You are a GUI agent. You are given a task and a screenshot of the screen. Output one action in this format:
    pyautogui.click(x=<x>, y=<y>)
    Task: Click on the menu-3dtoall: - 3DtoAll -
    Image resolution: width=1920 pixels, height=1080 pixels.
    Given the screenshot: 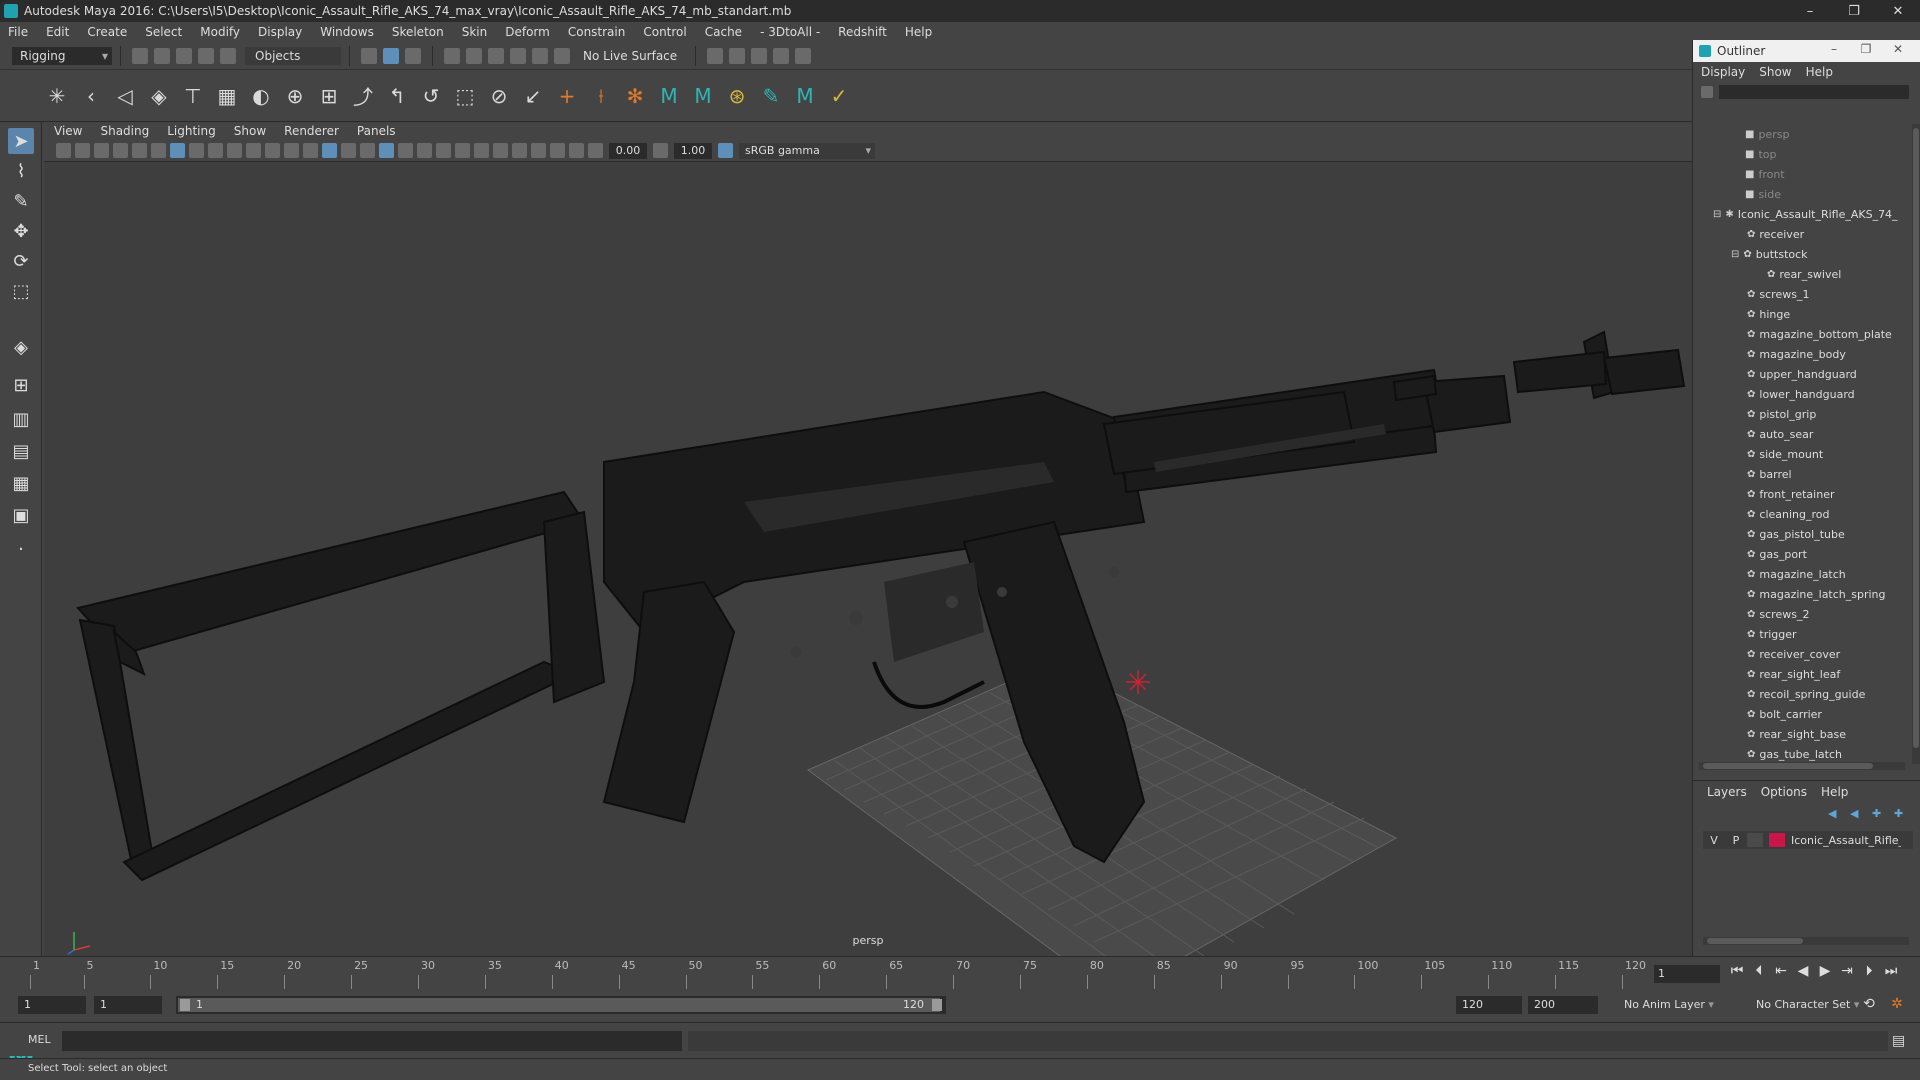 What is the action you would take?
    pyautogui.click(x=790, y=32)
    